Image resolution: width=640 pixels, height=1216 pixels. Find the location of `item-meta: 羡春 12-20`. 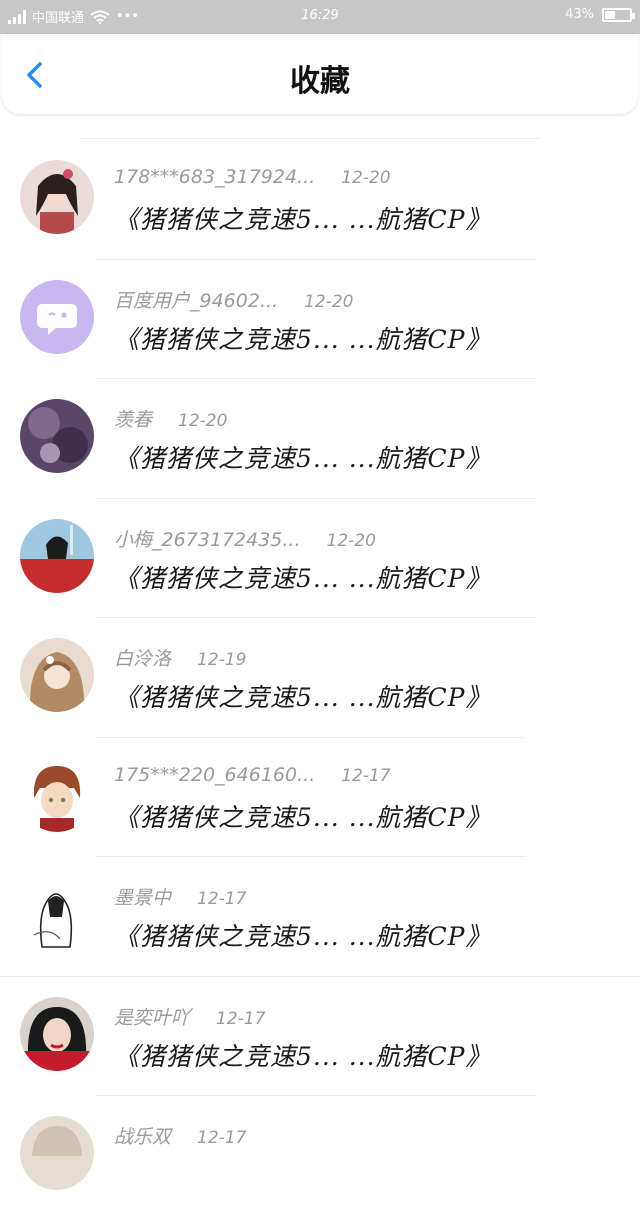

item-meta: 羡春 12-20 is located at coordinates (170, 418).